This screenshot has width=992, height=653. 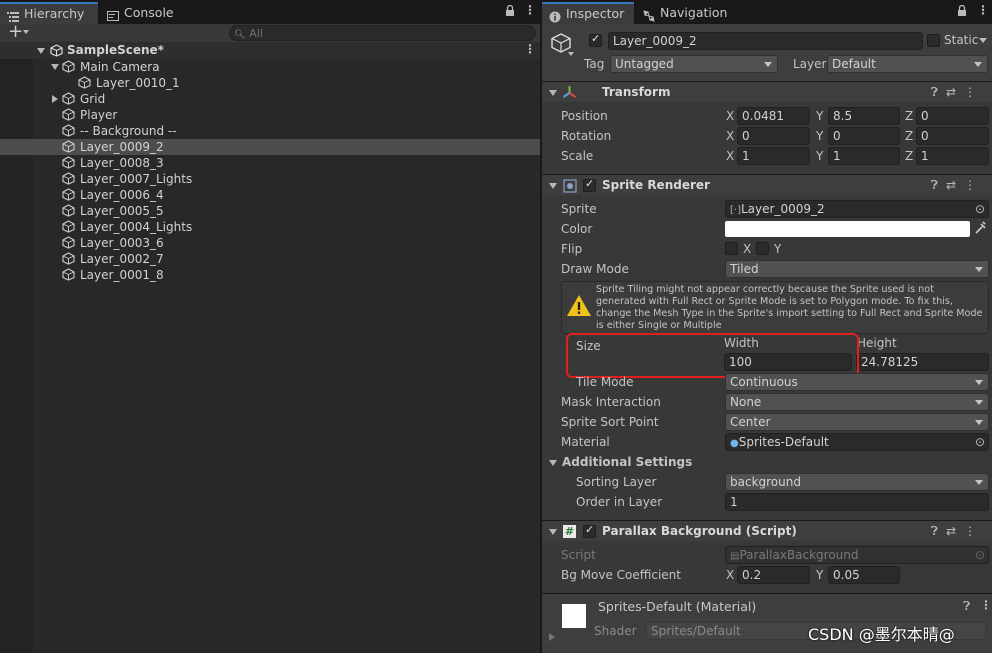 I want to click on eyedropper-icon, so click(x=980, y=229).